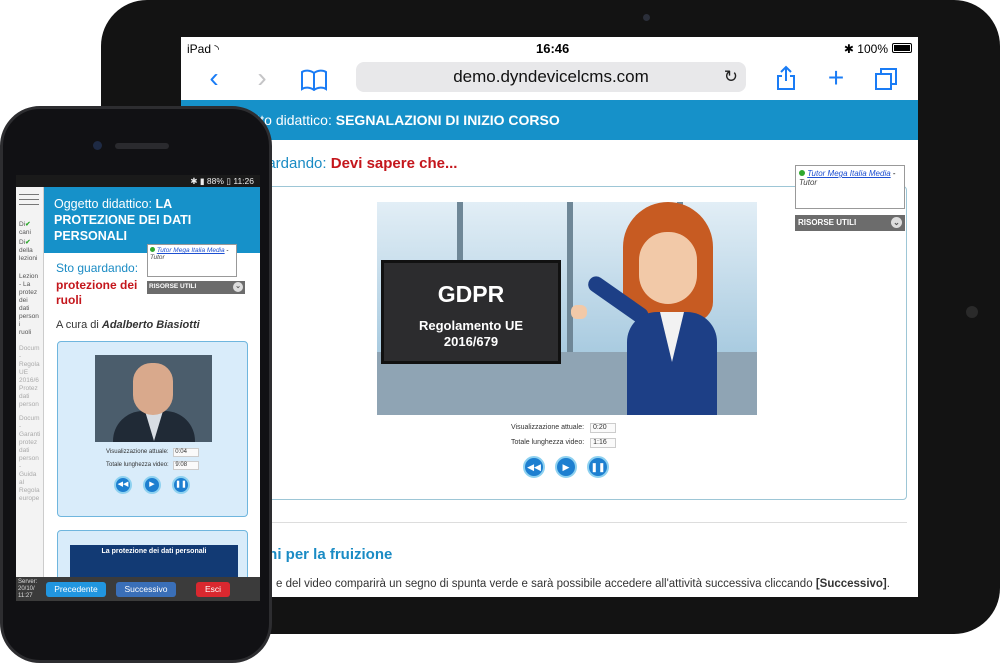  What do you see at coordinates (972, 312) in the screenshot?
I see `ipad-home-button` at bounding box center [972, 312].